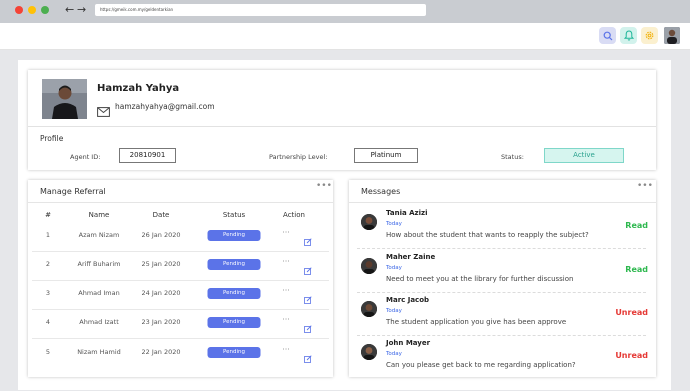 The width and height of the screenshot is (690, 391). Describe the element at coordinates (52, 138) in the screenshot. I see `profile-section-title: Profile` at that location.